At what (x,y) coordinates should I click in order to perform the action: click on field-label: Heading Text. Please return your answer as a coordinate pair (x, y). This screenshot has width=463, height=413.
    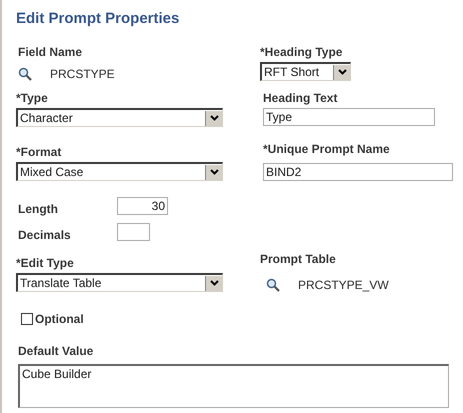
    Looking at the image, I should click on (300, 98).